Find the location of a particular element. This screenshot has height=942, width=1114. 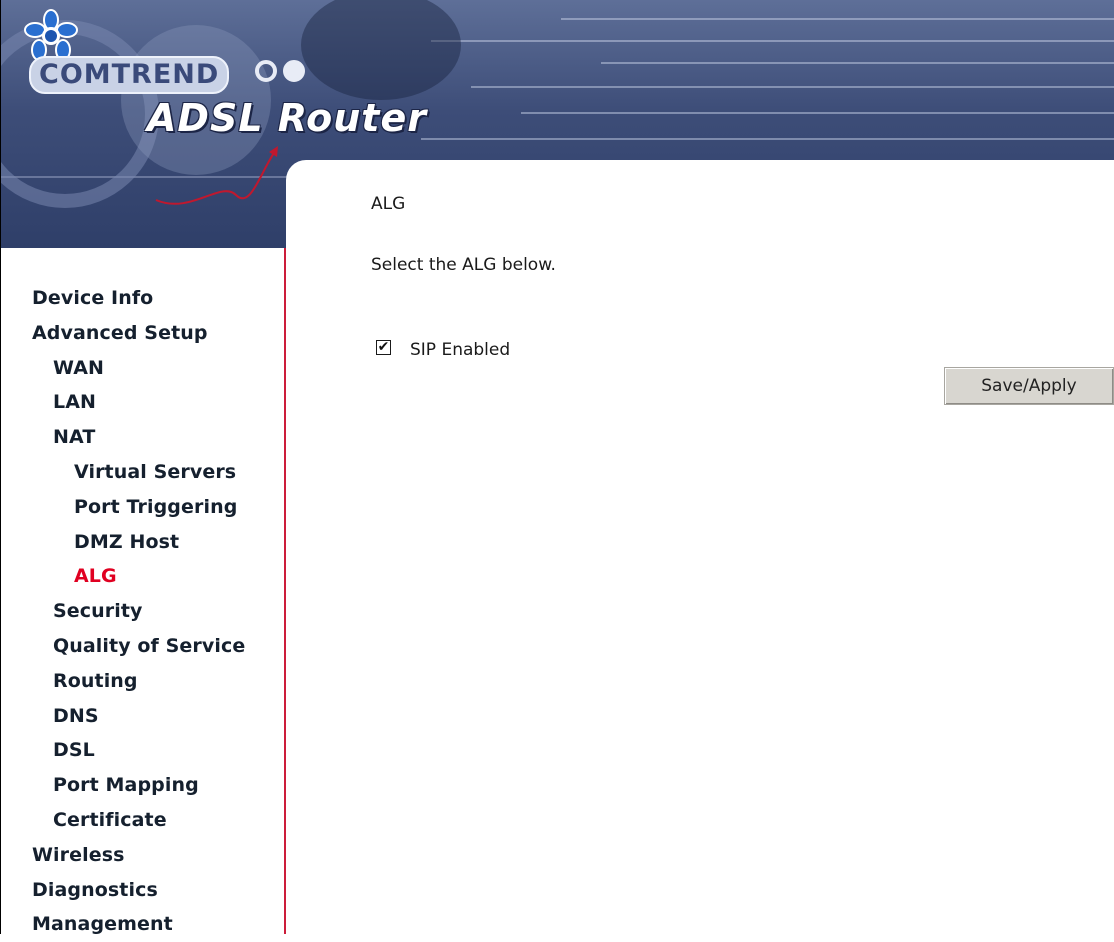

sidebar-item-certificate: Certificate is located at coordinates (142, 820).